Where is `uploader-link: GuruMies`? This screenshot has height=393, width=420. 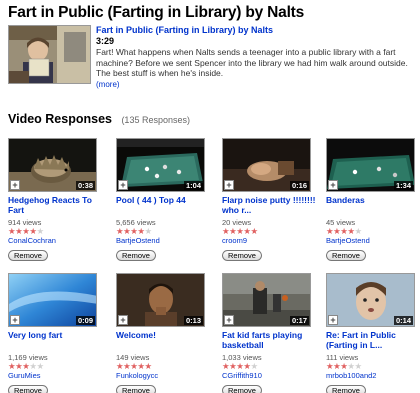 uploader-link: GuruMies is located at coordinates (55, 375).